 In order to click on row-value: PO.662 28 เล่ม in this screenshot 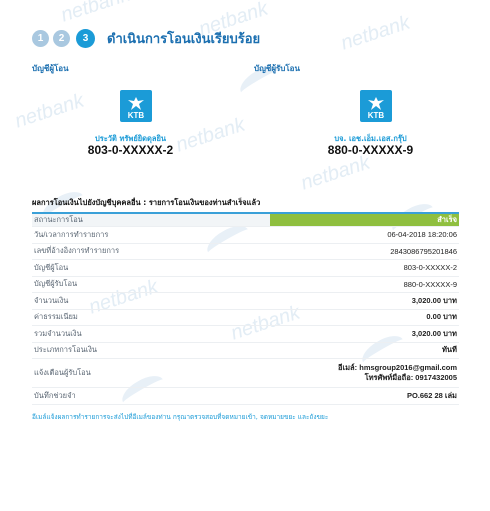, I will do `click(364, 396)`.